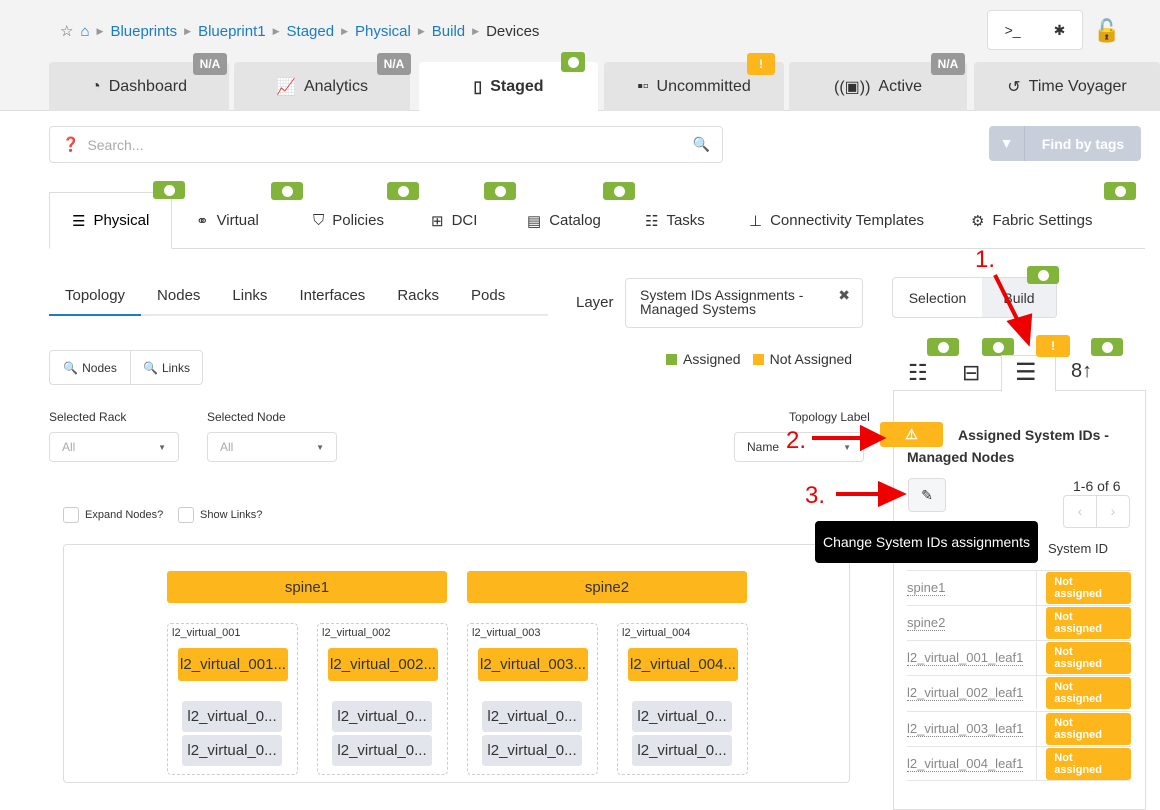 Image resolution: width=1160 pixels, height=810 pixels. Describe the element at coordinates (383, 31) in the screenshot. I see `crumb-physical: Physical` at that location.